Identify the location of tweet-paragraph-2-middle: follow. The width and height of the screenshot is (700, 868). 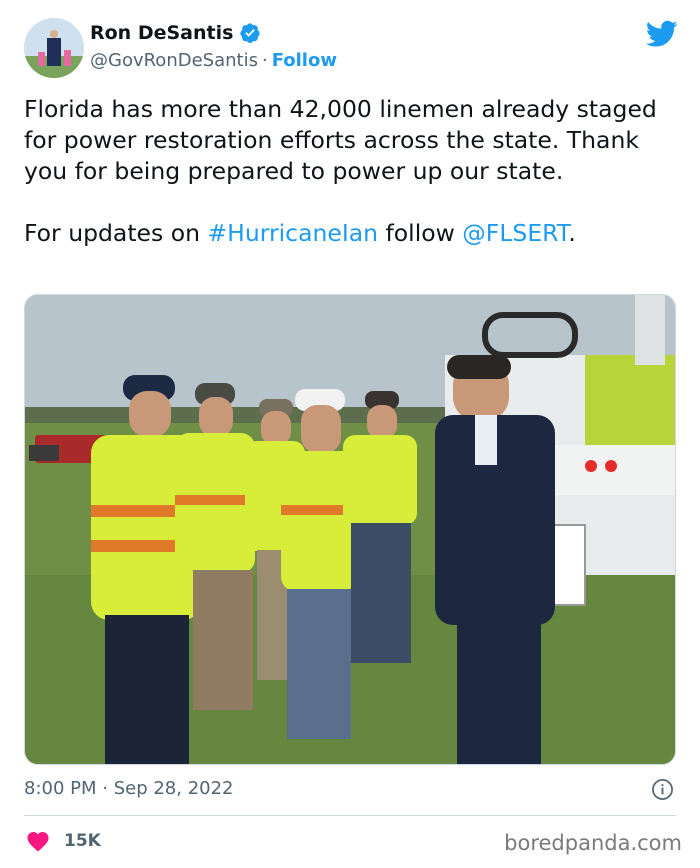
(420, 233).